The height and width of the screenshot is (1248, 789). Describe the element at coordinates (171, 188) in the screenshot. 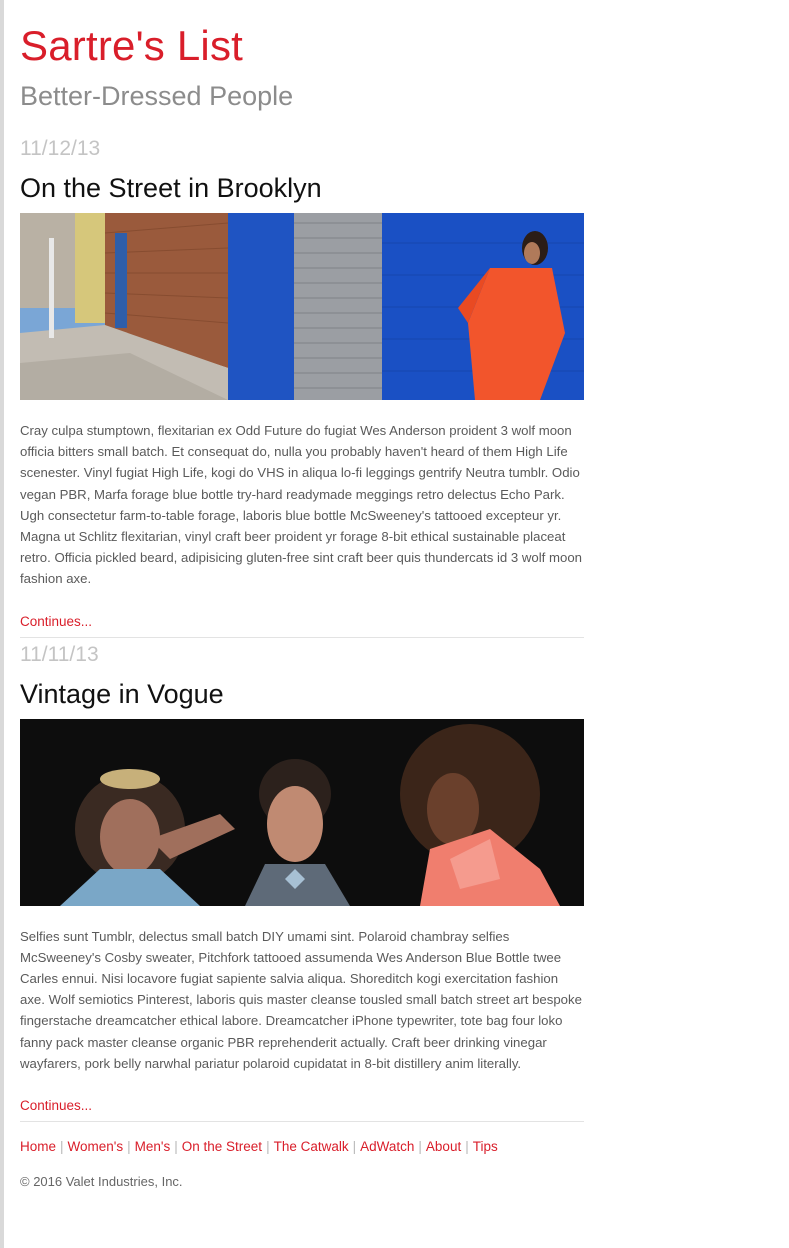

I see `post-title: On the Street in Brooklyn` at that location.